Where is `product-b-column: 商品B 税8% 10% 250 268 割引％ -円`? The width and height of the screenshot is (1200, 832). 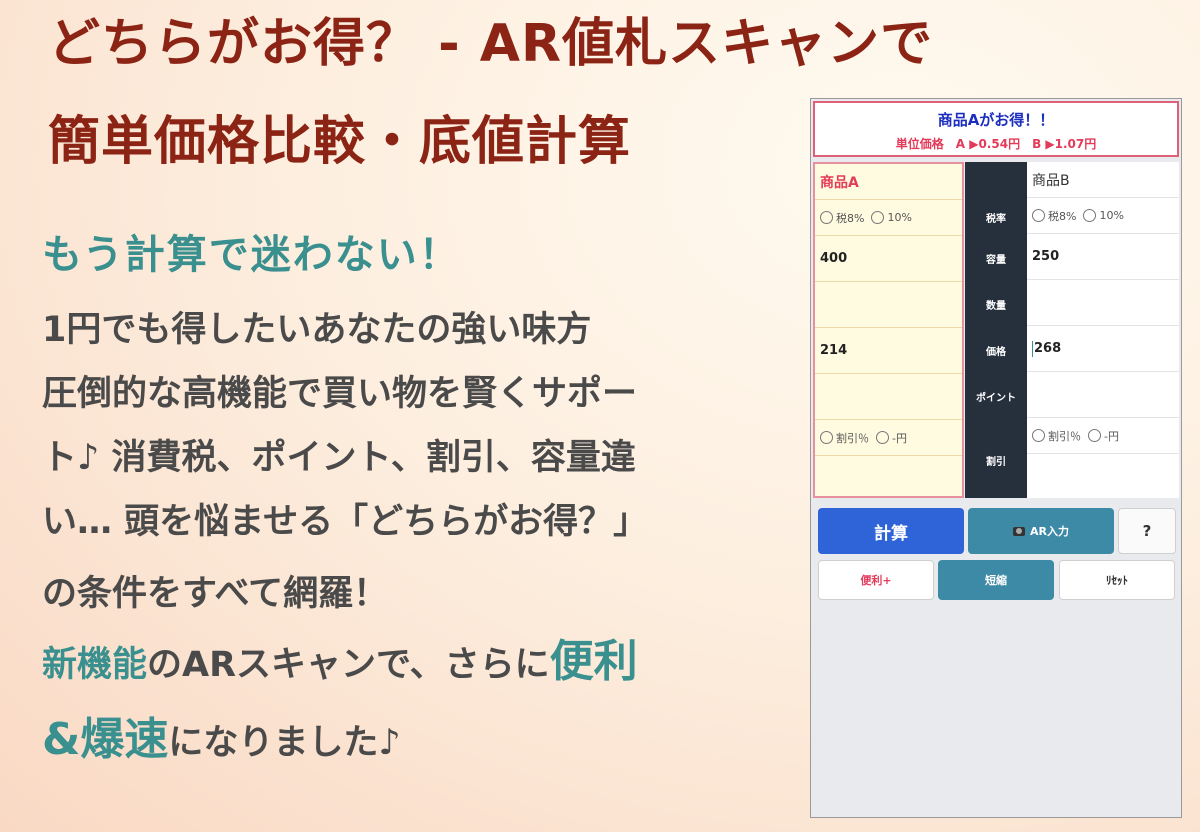 product-b-column: 商品B 税8% 10% 250 268 割引％ -円 is located at coordinates (1103, 330).